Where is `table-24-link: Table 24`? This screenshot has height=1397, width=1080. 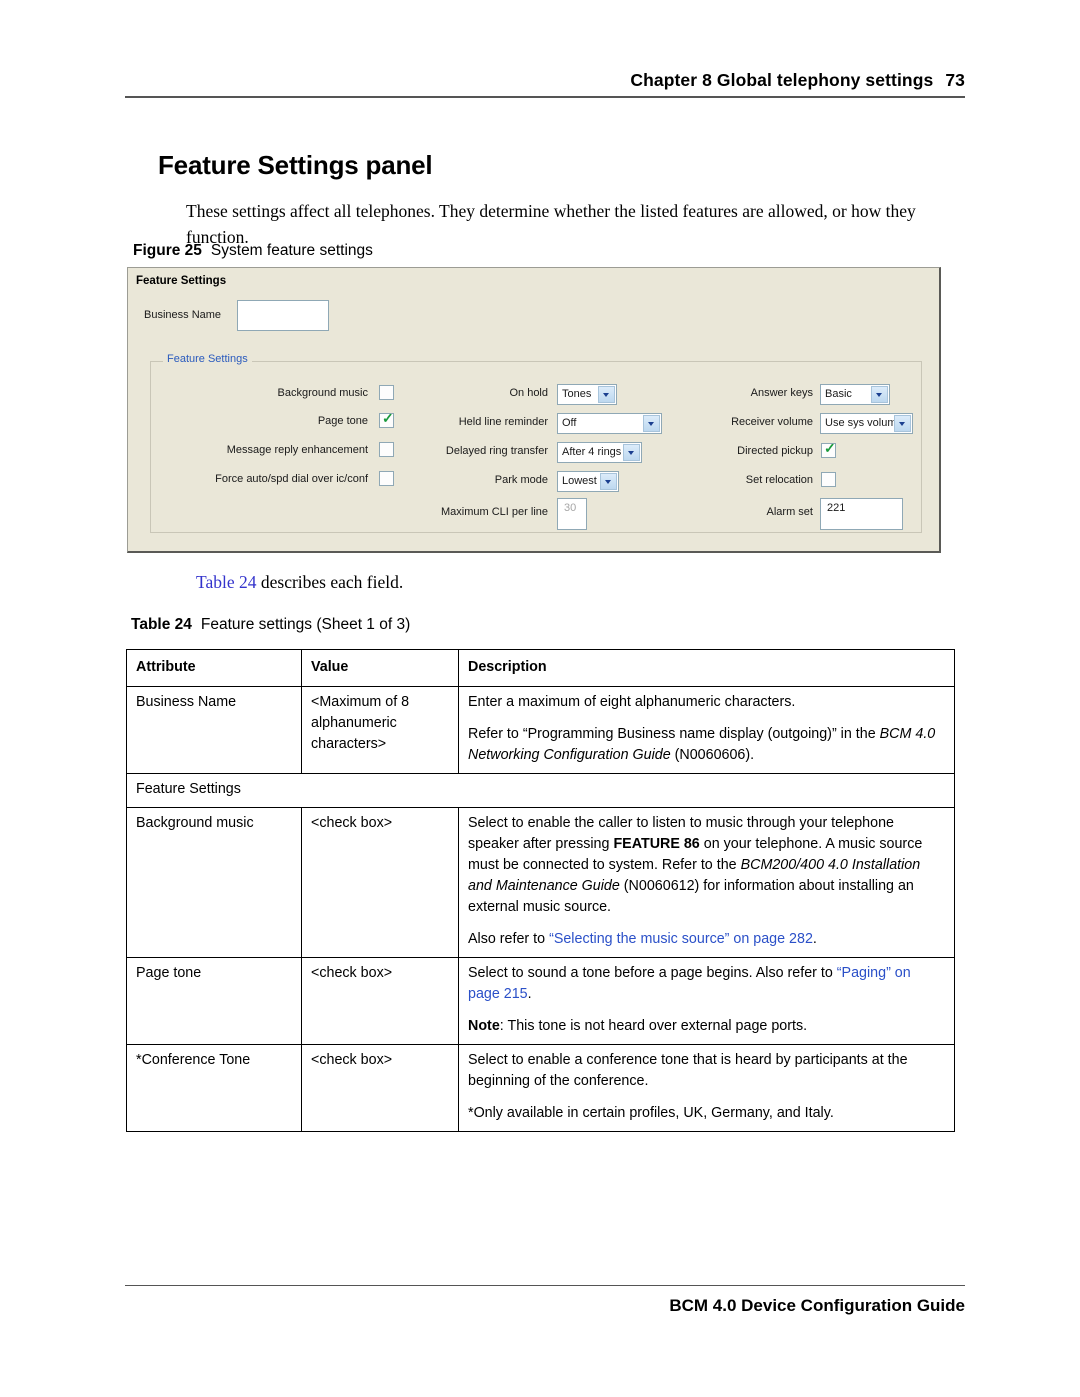
table-24-link: Table 24 is located at coordinates (226, 582).